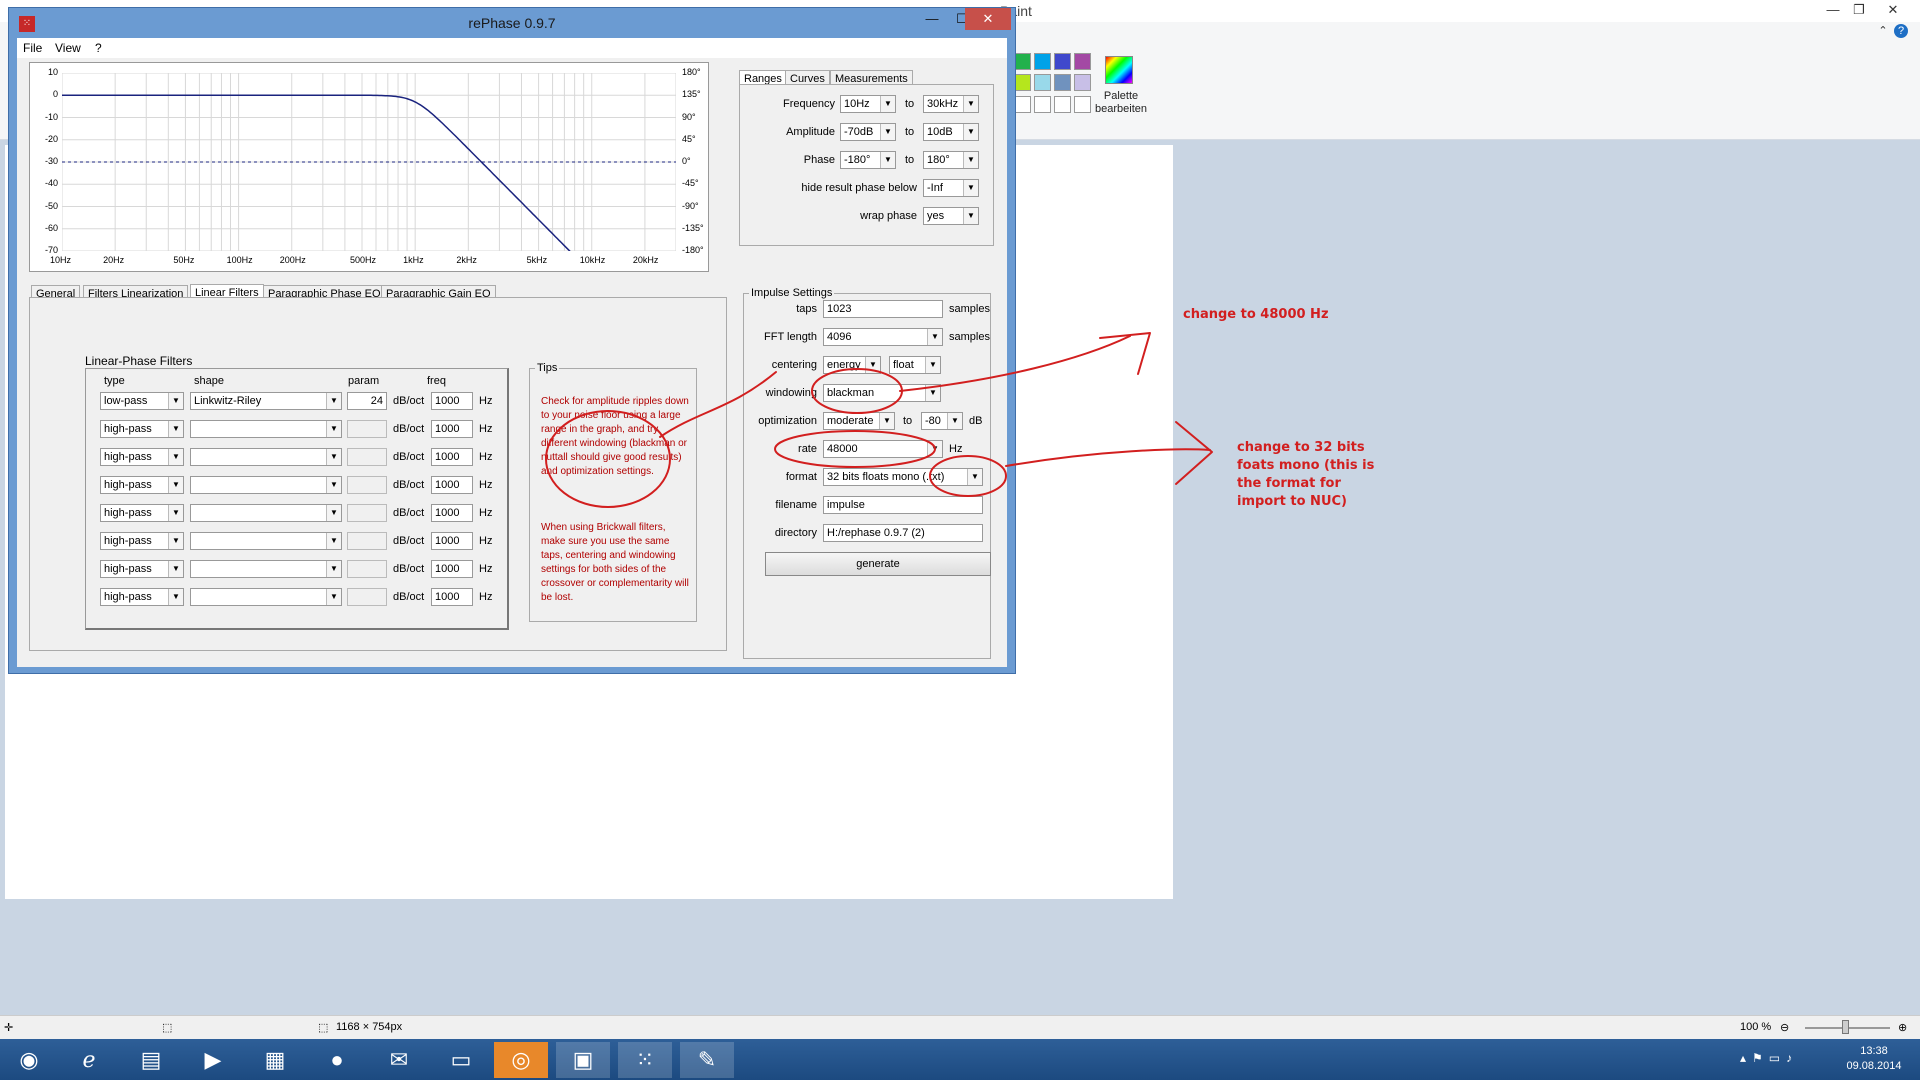  I want to click on format-circle-annotation, so click(968, 476).